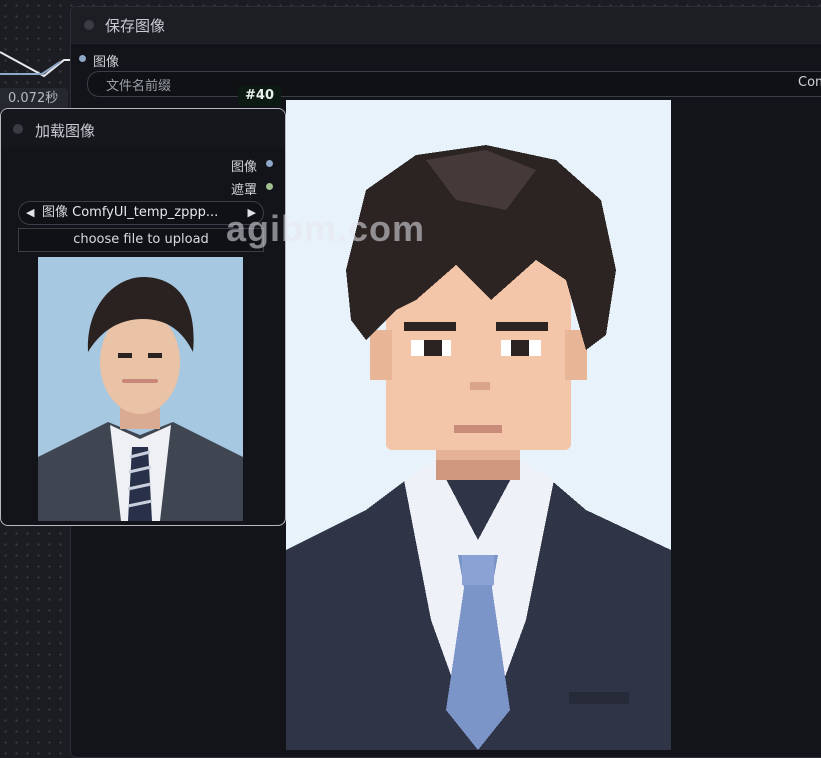  What do you see at coordinates (65, 131) in the screenshot?
I see `load-image-node-title: 加载图像` at bounding box center [65, 131].